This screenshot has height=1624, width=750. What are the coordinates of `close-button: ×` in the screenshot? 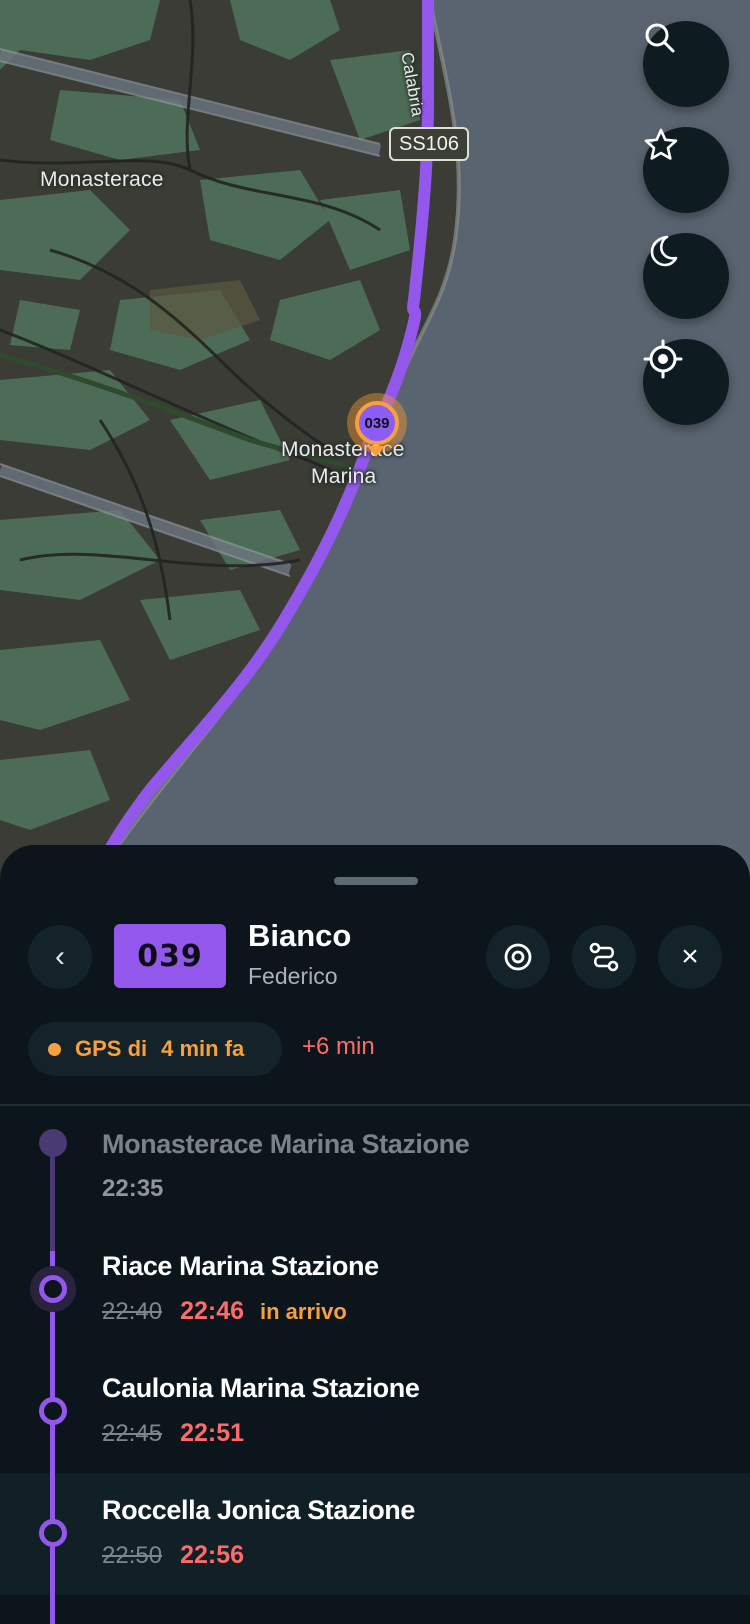 It's located at (690, 957).